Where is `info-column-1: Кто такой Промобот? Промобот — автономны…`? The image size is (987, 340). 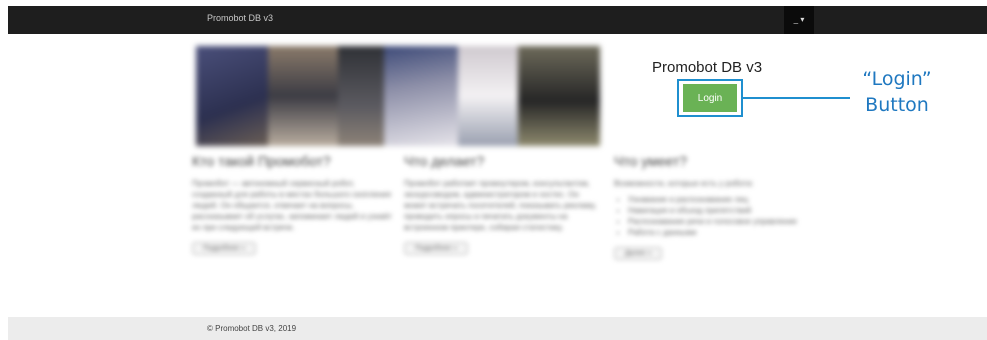
info-column-1: Кто такой Промобот? Промобот — автономны… is located at coordinates (292, 204).